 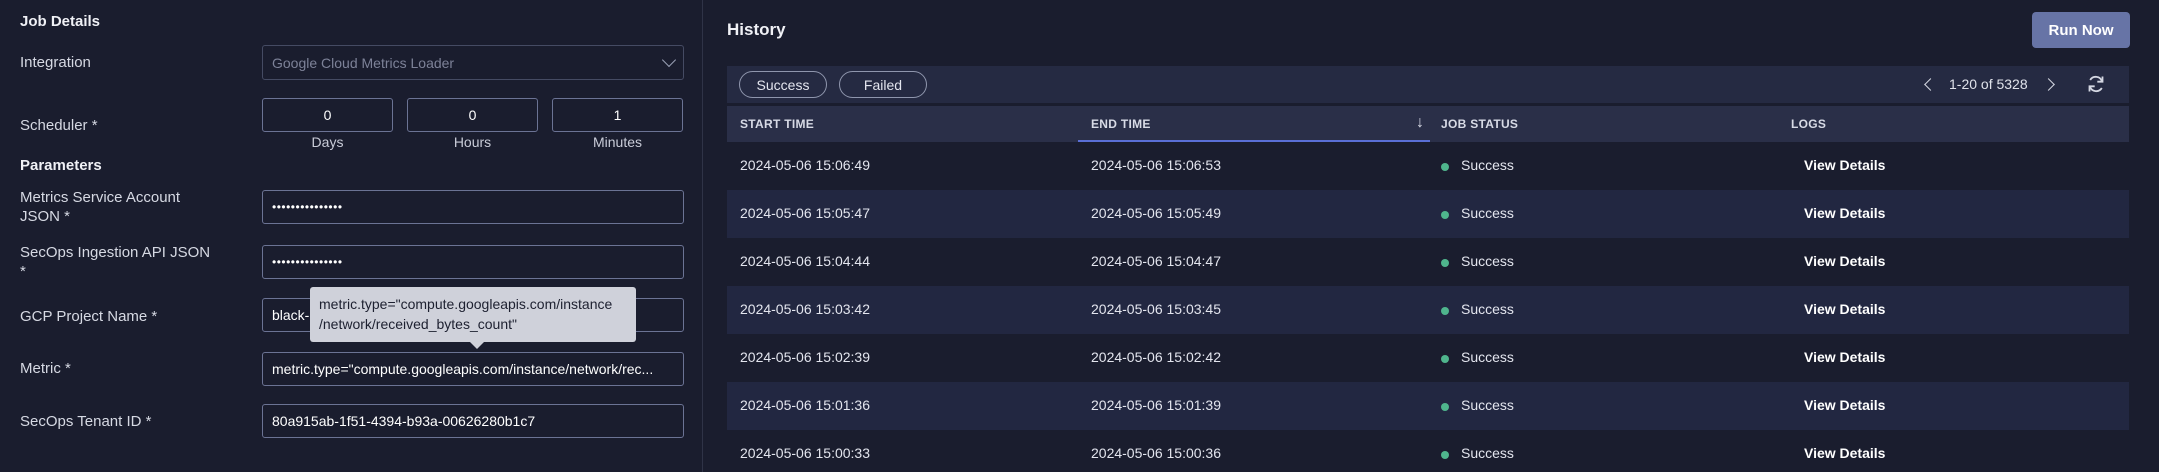 What do you see at coordinates (59, 125) in the screenshot?
I see `scheduler-label: Scheduler *` at bounding box center [59, 125].